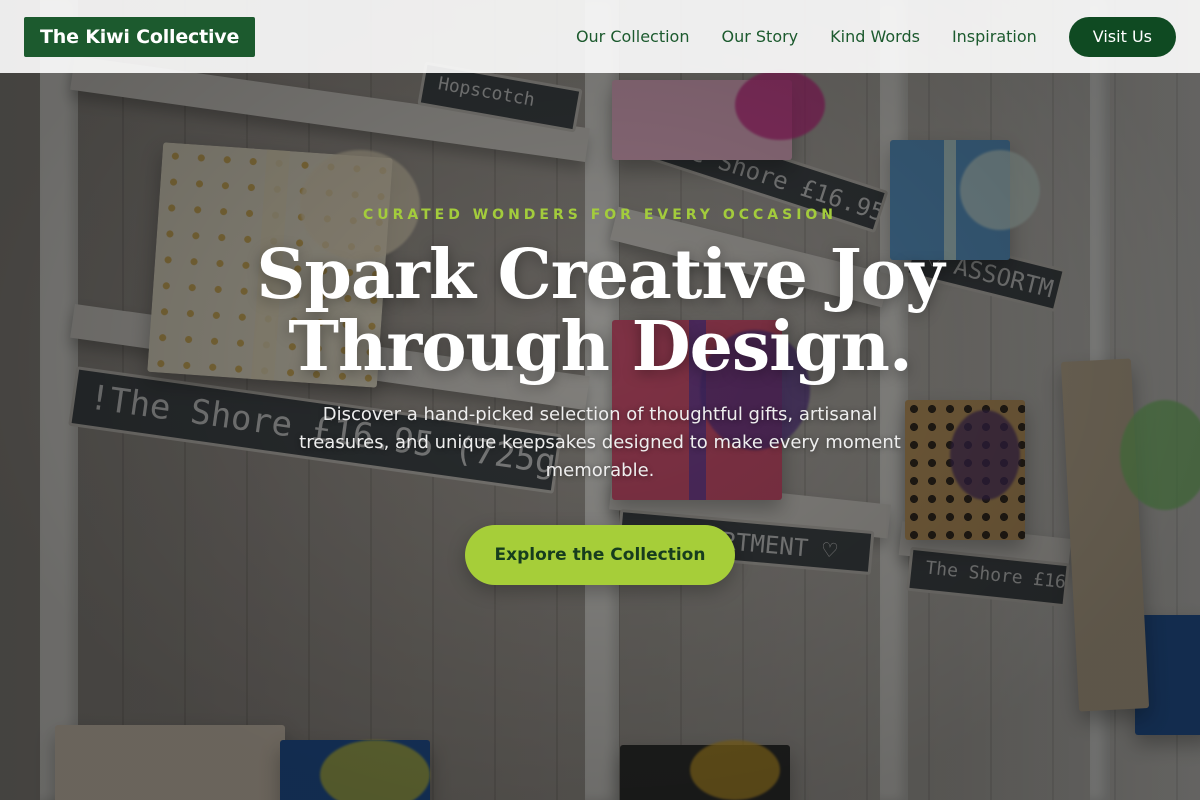 The width and height of the screenshot is (1200, 800). Describe the element at coordinates (1122, 36) in the screenshot. I see `visit-us-button: Visit Us` at that location.